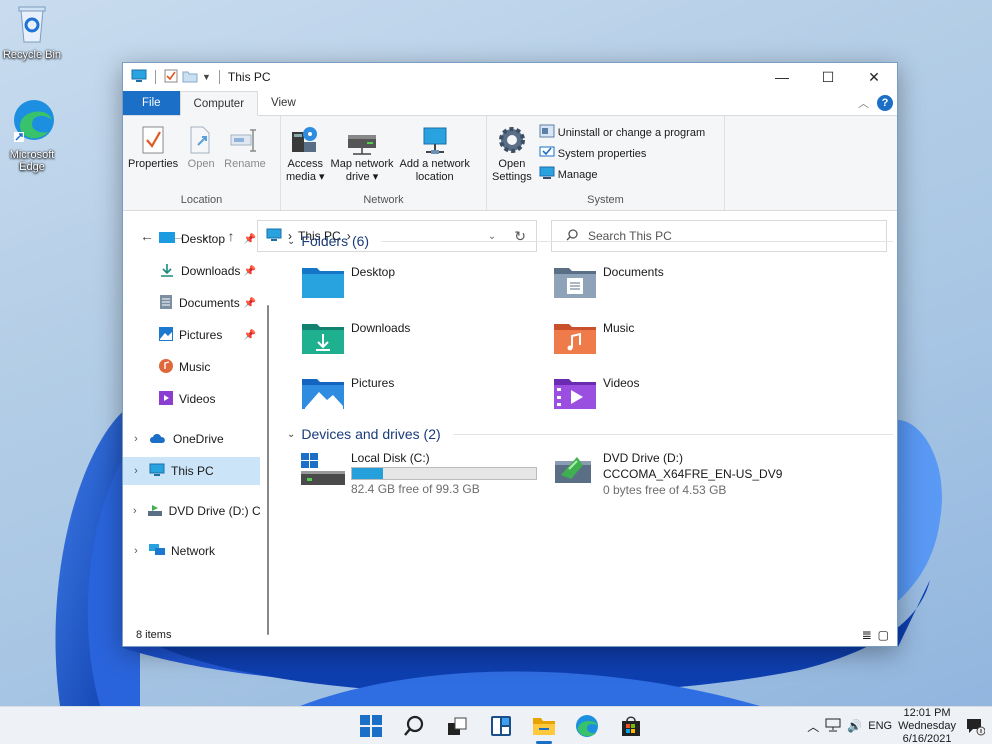  Describe the element at coordinates (621, 383) in the screenshot. I see `folder-label: Videos` at that location.